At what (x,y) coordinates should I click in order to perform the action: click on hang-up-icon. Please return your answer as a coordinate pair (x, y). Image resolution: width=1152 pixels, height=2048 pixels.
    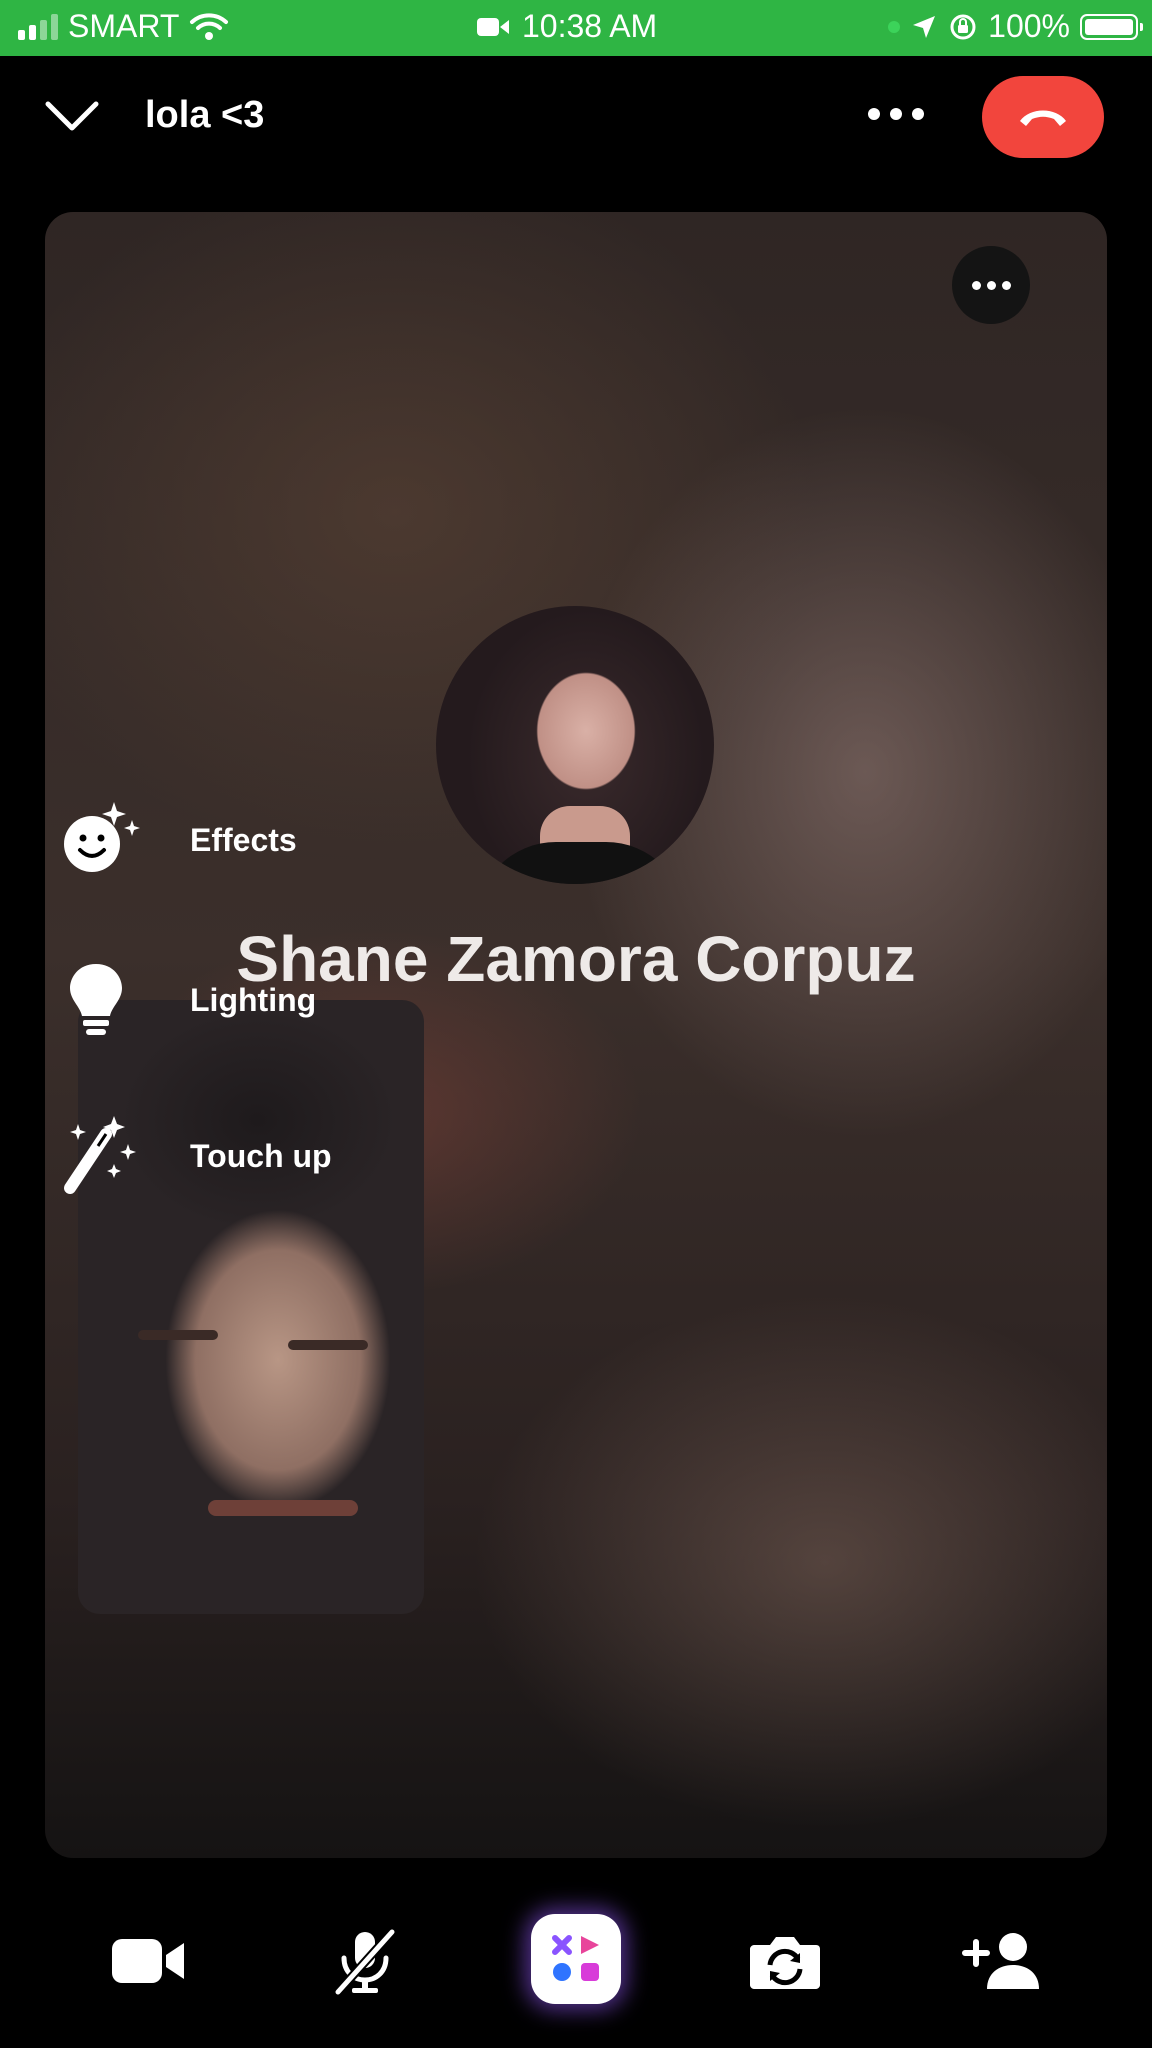
    Looking at the image, I should click on (1043, 118).